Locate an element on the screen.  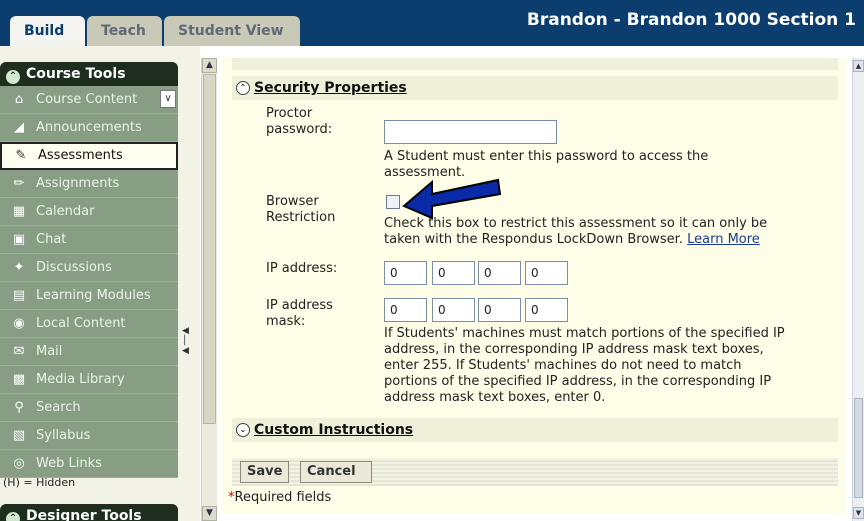
mask-octet-3-input: 0 is located at coordinates (499, 310).